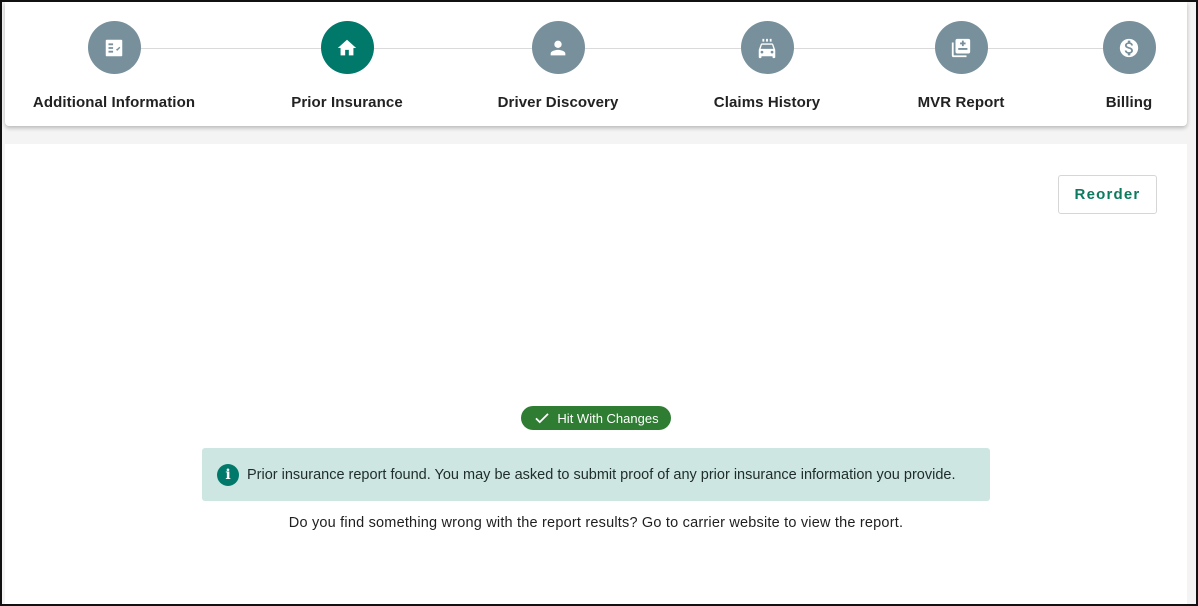 The image size is (1198, 606). Describe the element at coordinates (558, 102) in the screenshot. I see `step-label: Driver Discovery` at that location.